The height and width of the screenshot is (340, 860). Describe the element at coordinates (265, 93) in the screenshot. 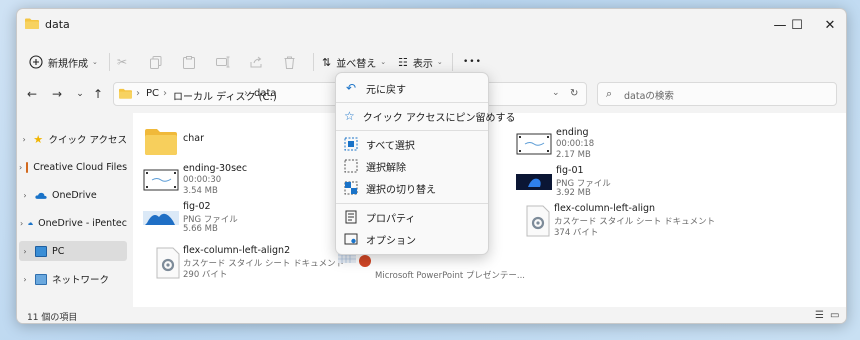

I see `breadcrumb-data: data` at that location.